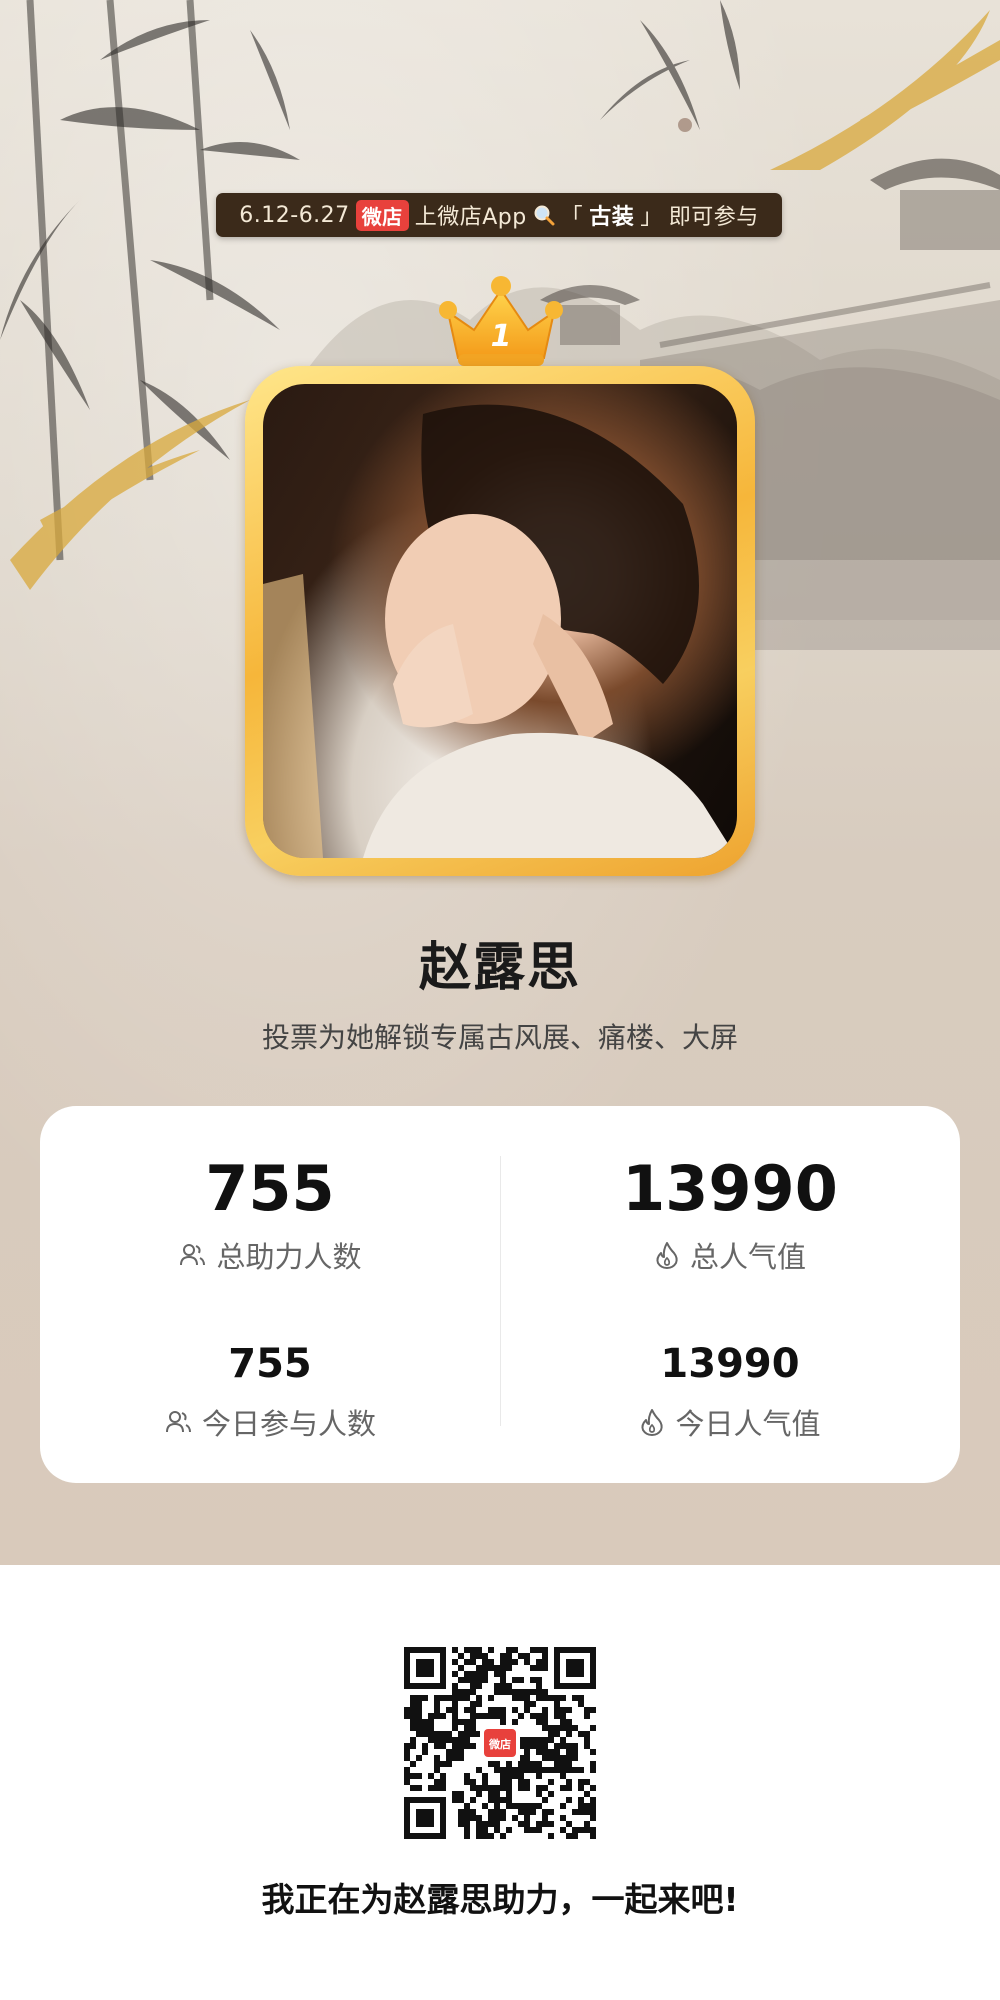  I want to click on avatar-photo, so click(500, 621).